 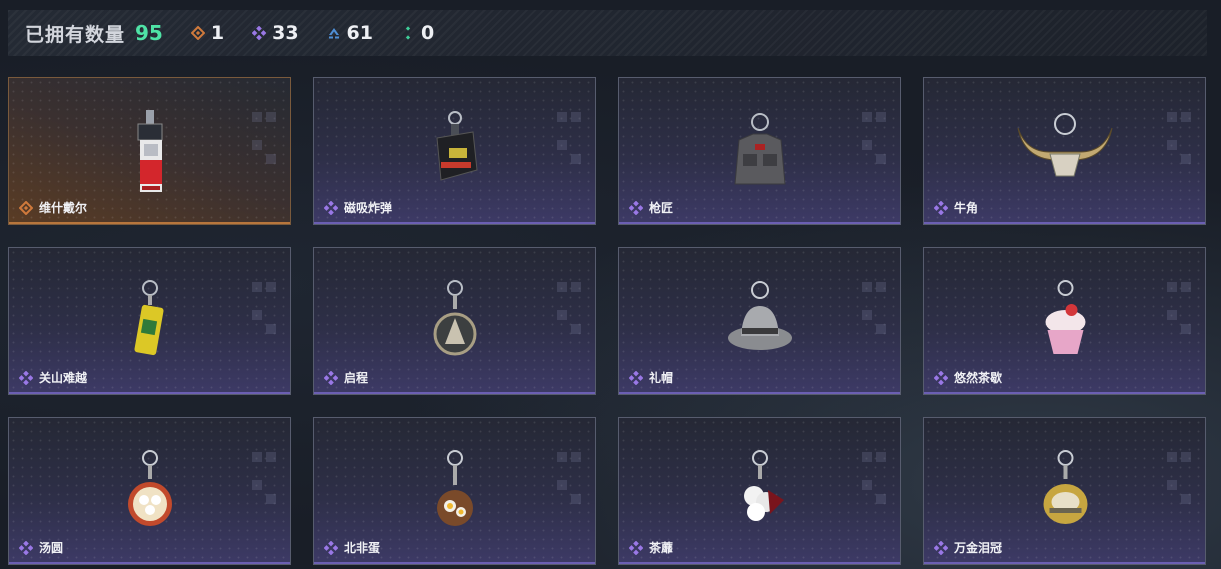 I want to click on pendant-card: 茶蘼, so click(x=759, y=491).